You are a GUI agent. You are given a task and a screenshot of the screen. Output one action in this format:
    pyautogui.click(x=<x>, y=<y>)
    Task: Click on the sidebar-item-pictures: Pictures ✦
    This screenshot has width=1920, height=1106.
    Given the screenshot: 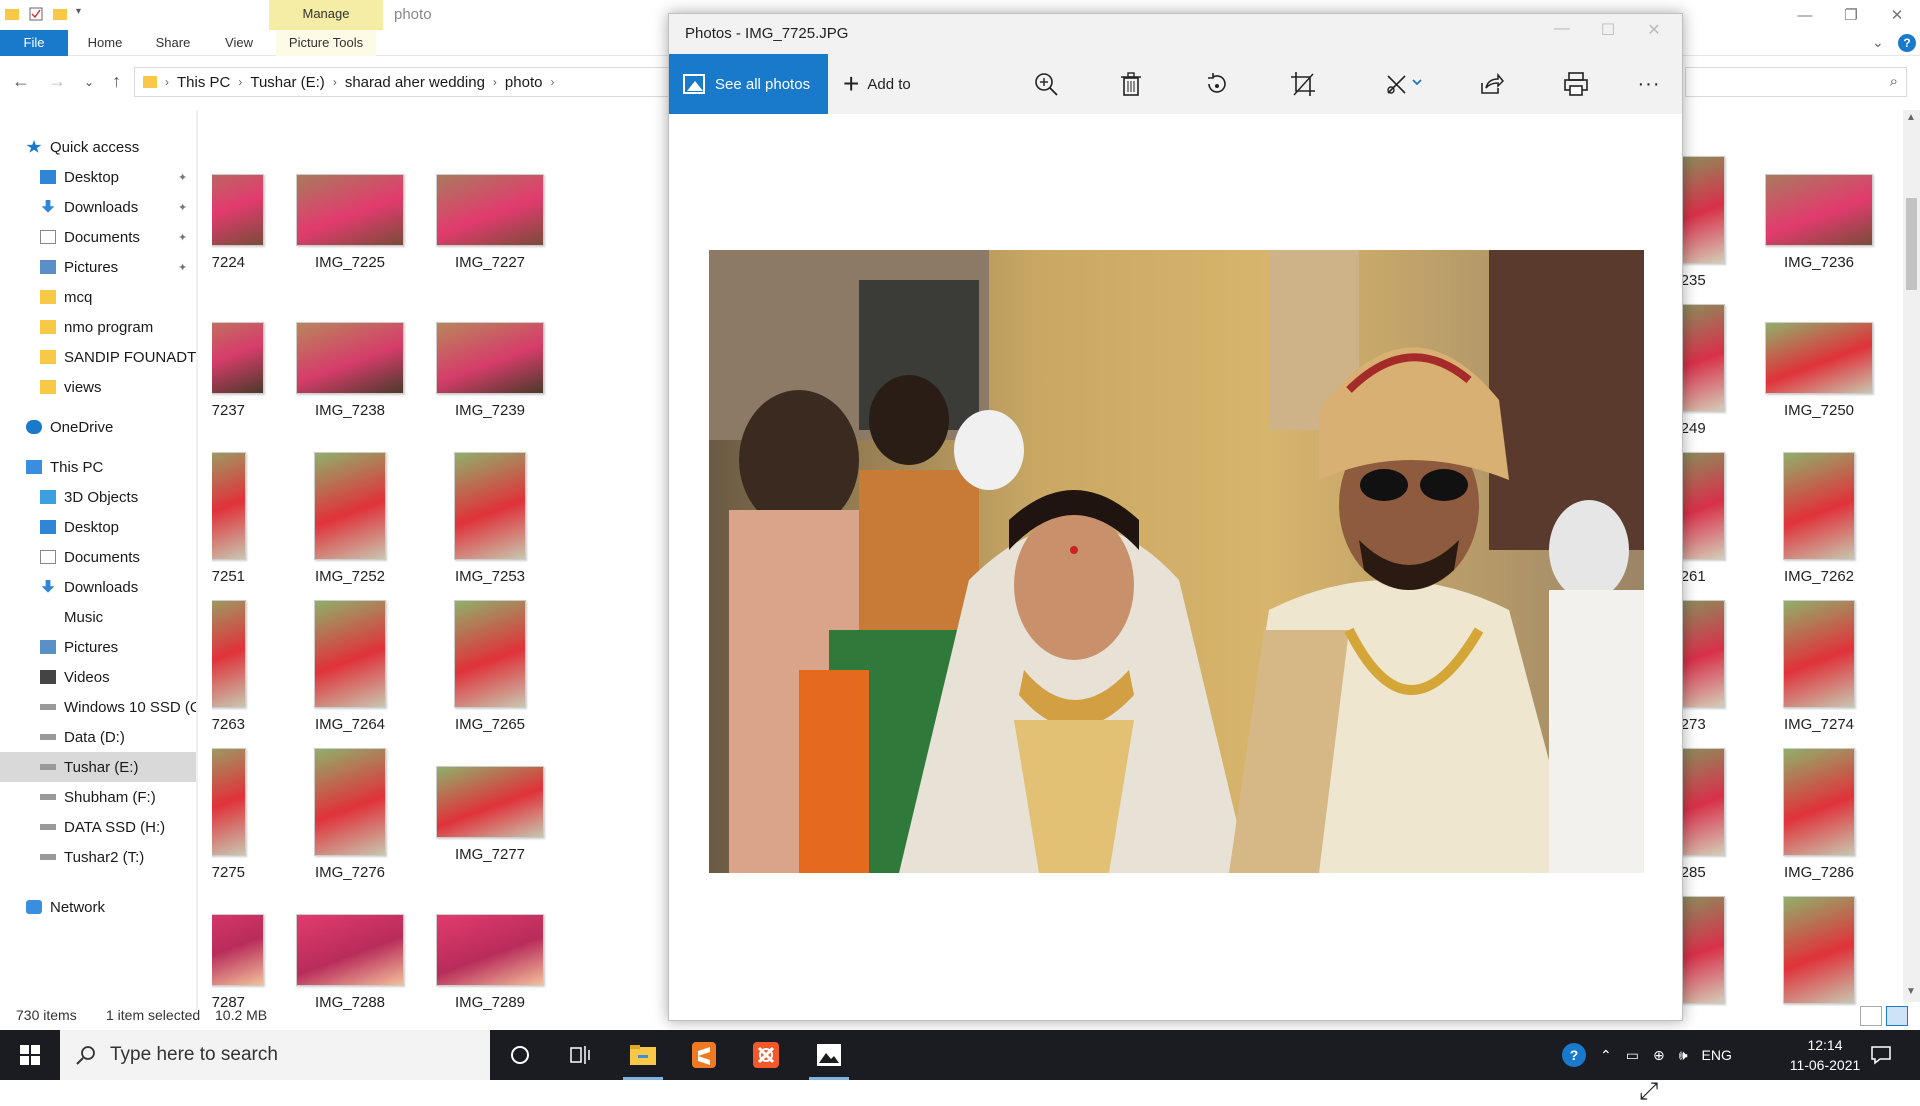 What is the action you would take?
    pyautogui.click(x=98, y=267)
    